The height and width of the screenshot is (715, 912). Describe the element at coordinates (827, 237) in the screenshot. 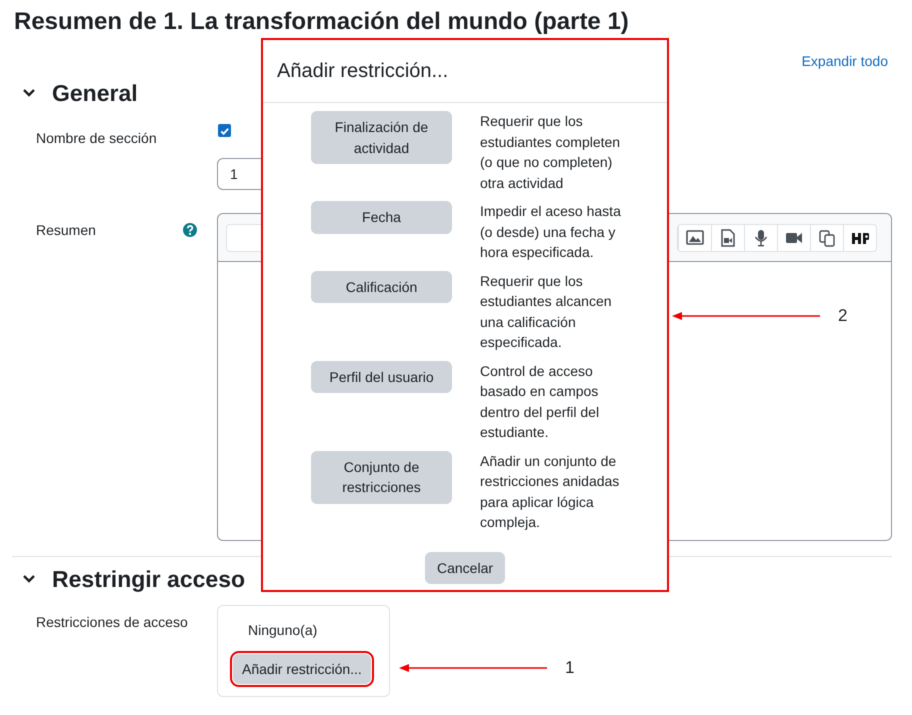

I see `copy-icon` at that location.